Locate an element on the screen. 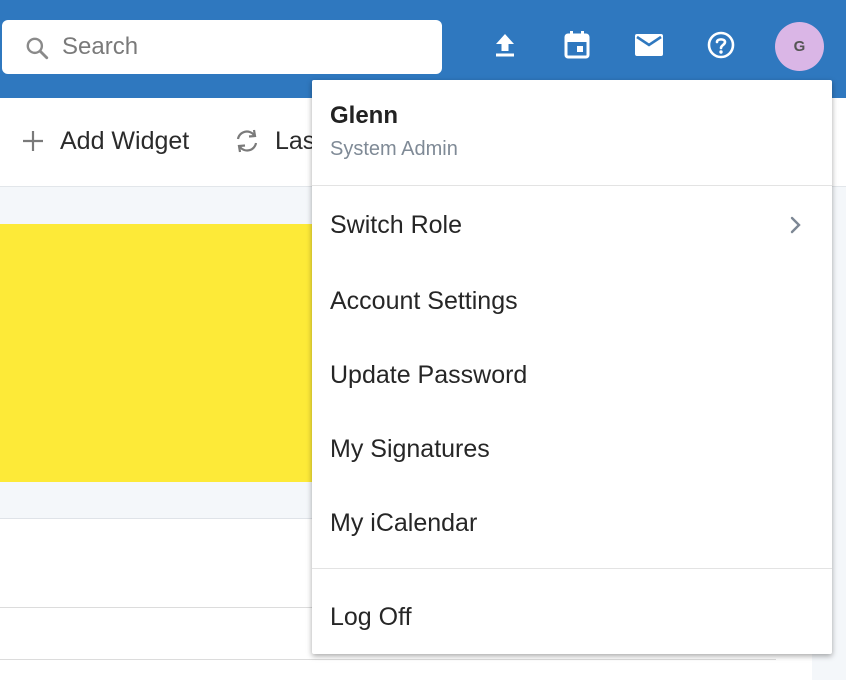 The height and width of the screenshot is (680, 846). user-avatar: G is located at coordinates (799, 46).